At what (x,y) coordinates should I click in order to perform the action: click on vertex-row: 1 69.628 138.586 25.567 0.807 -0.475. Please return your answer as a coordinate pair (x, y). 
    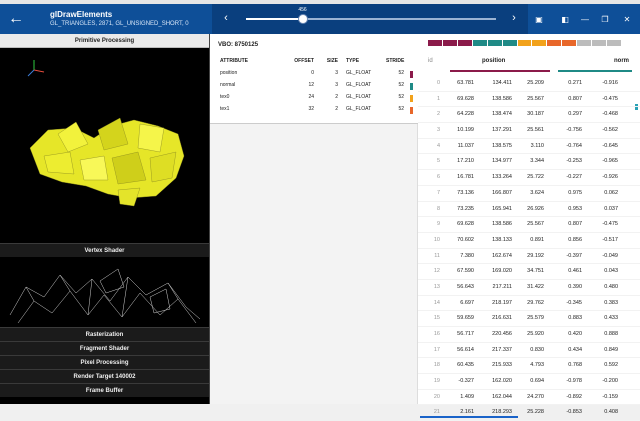
    Looking at the image, I should click on (529, 100).